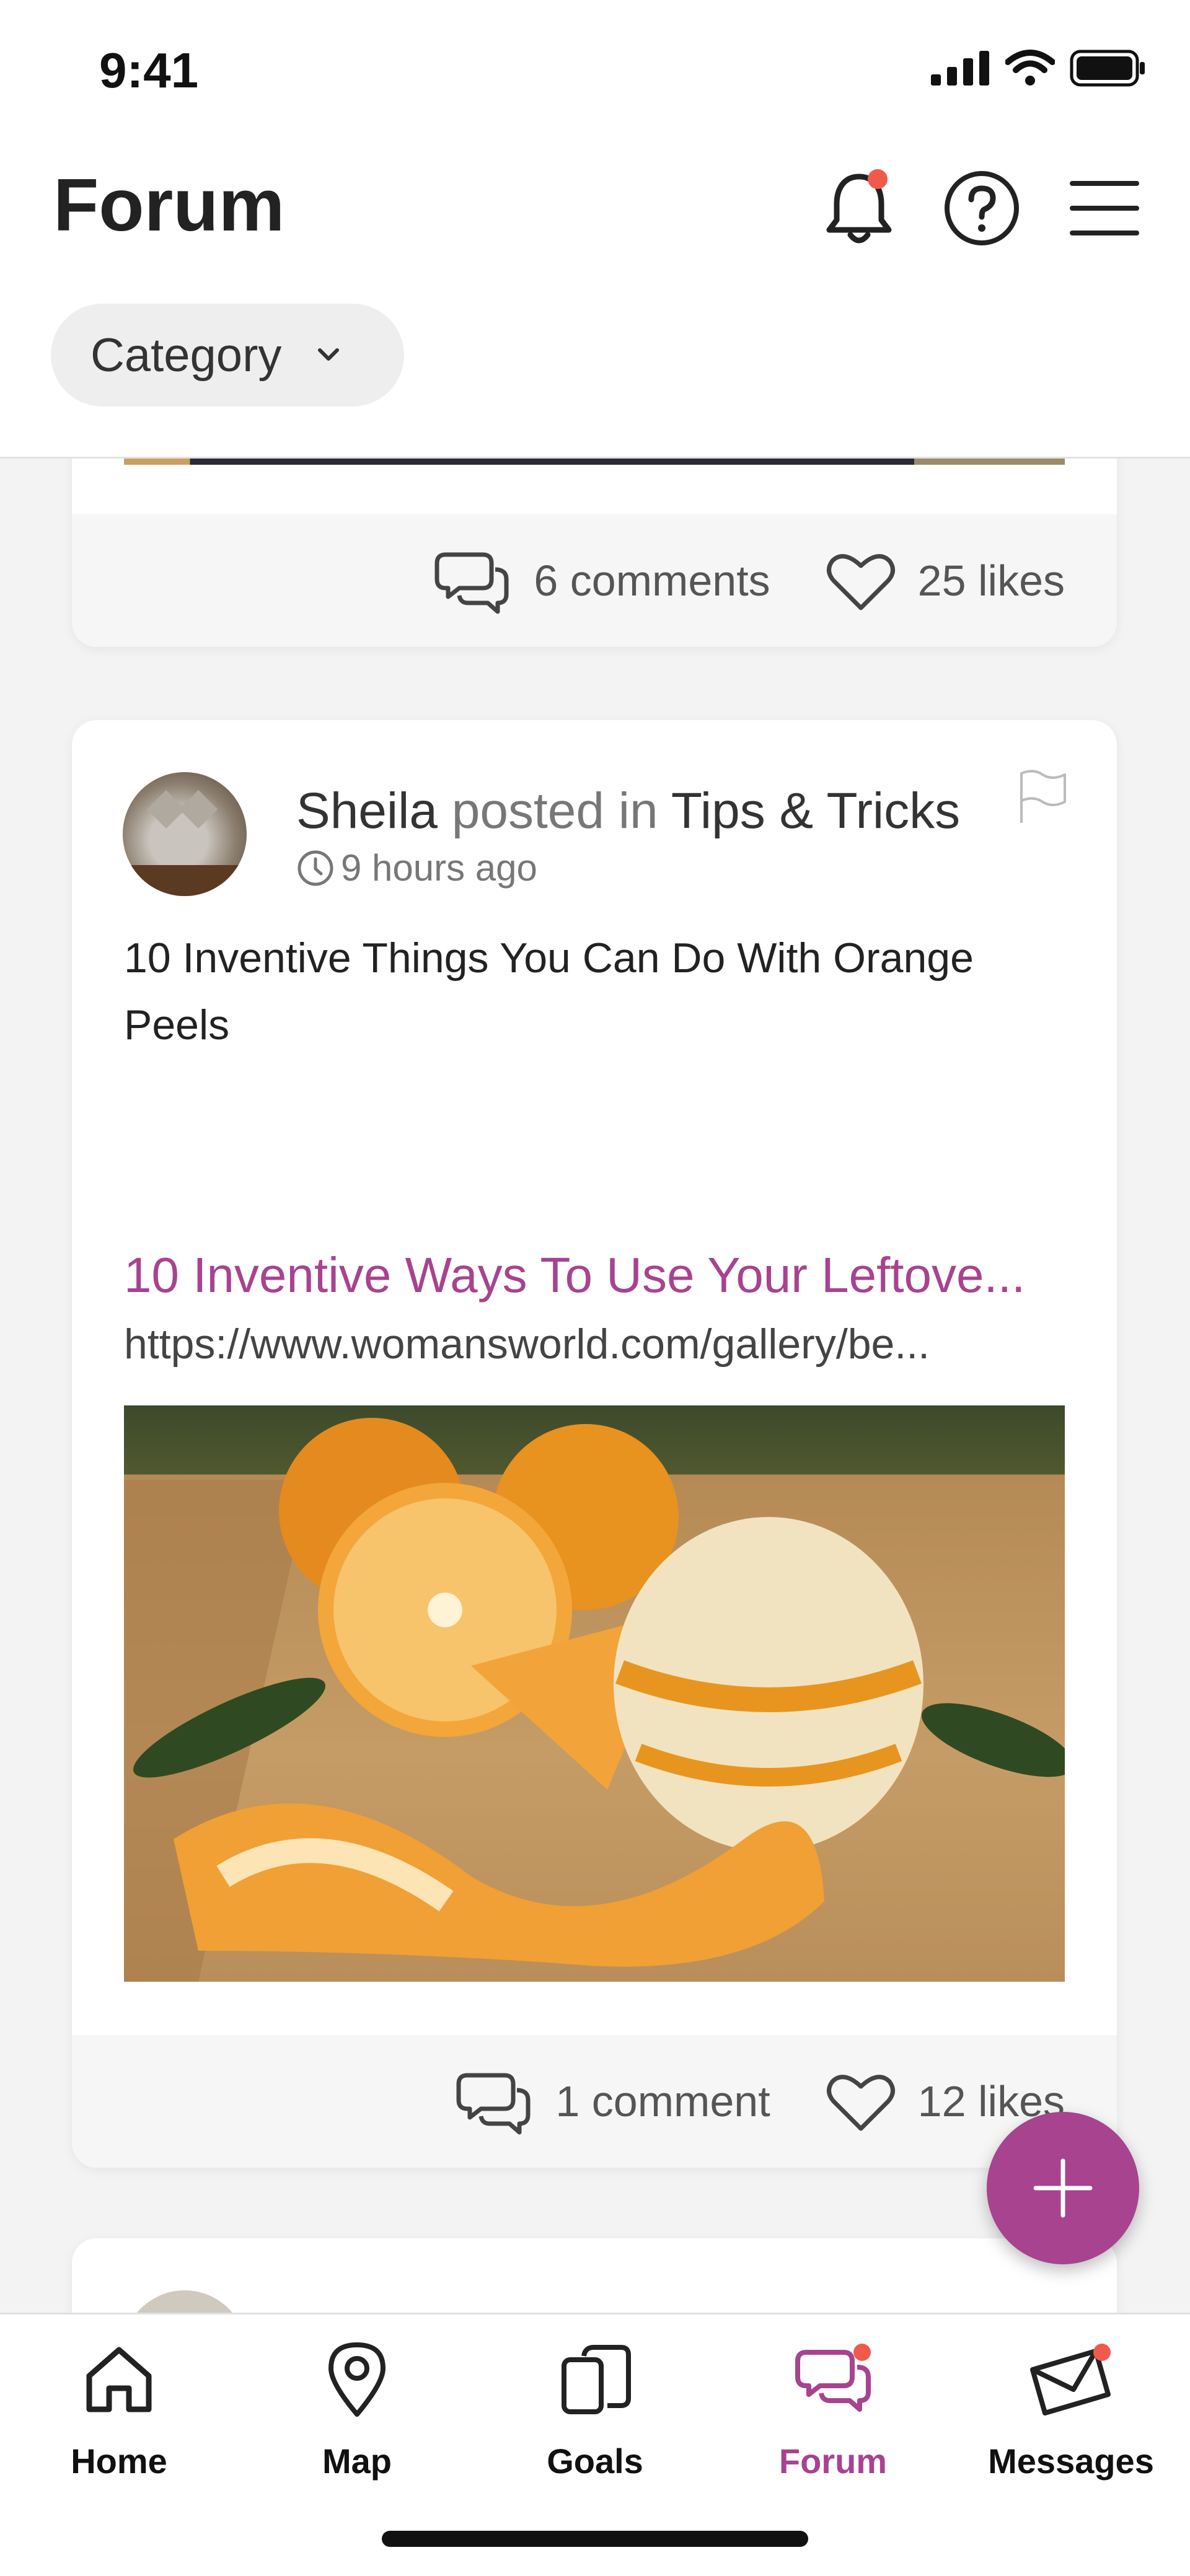  I want to click on post-author: Sheila, so click(367, 811).